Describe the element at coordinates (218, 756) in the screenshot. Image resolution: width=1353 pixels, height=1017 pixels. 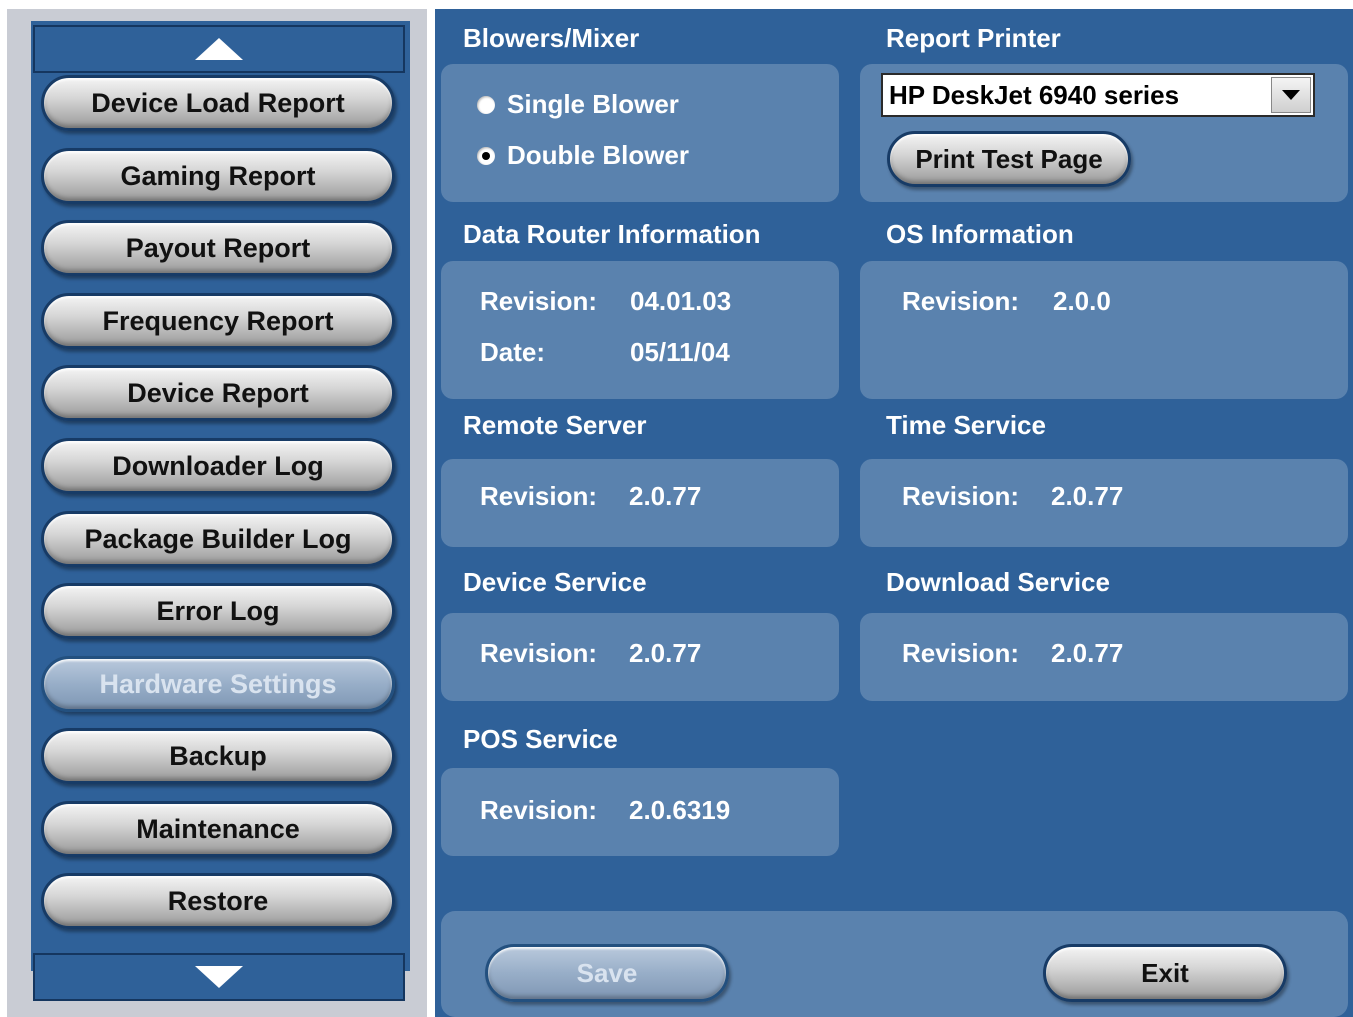
I see `backup-button: Backup` at that location.